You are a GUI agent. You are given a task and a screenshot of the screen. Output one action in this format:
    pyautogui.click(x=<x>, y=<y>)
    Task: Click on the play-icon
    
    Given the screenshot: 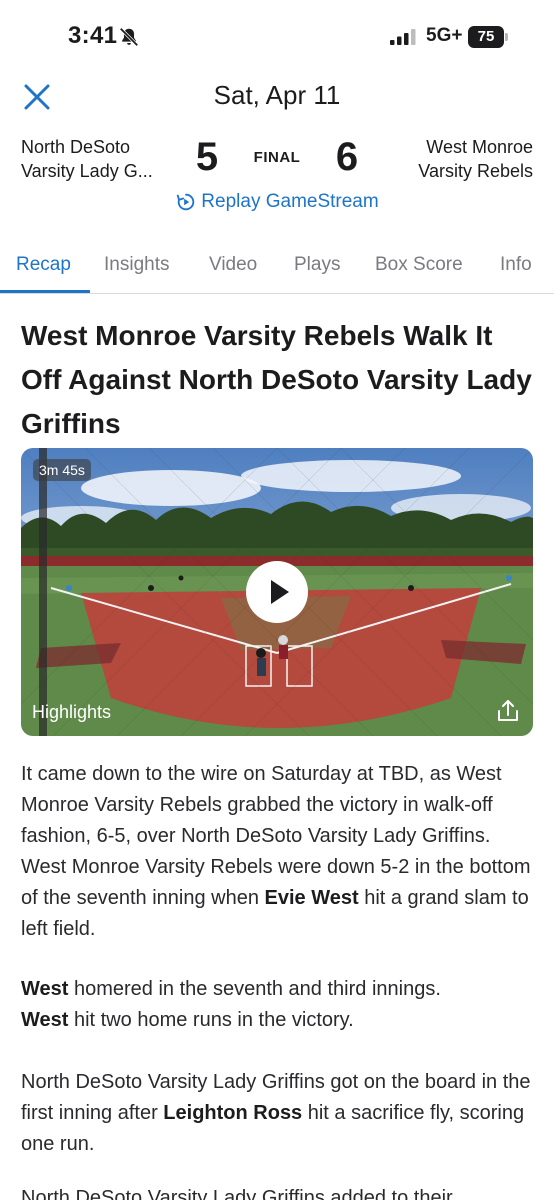 What is the action you would take?
    pyautogui.click(x=280, y=592)
    